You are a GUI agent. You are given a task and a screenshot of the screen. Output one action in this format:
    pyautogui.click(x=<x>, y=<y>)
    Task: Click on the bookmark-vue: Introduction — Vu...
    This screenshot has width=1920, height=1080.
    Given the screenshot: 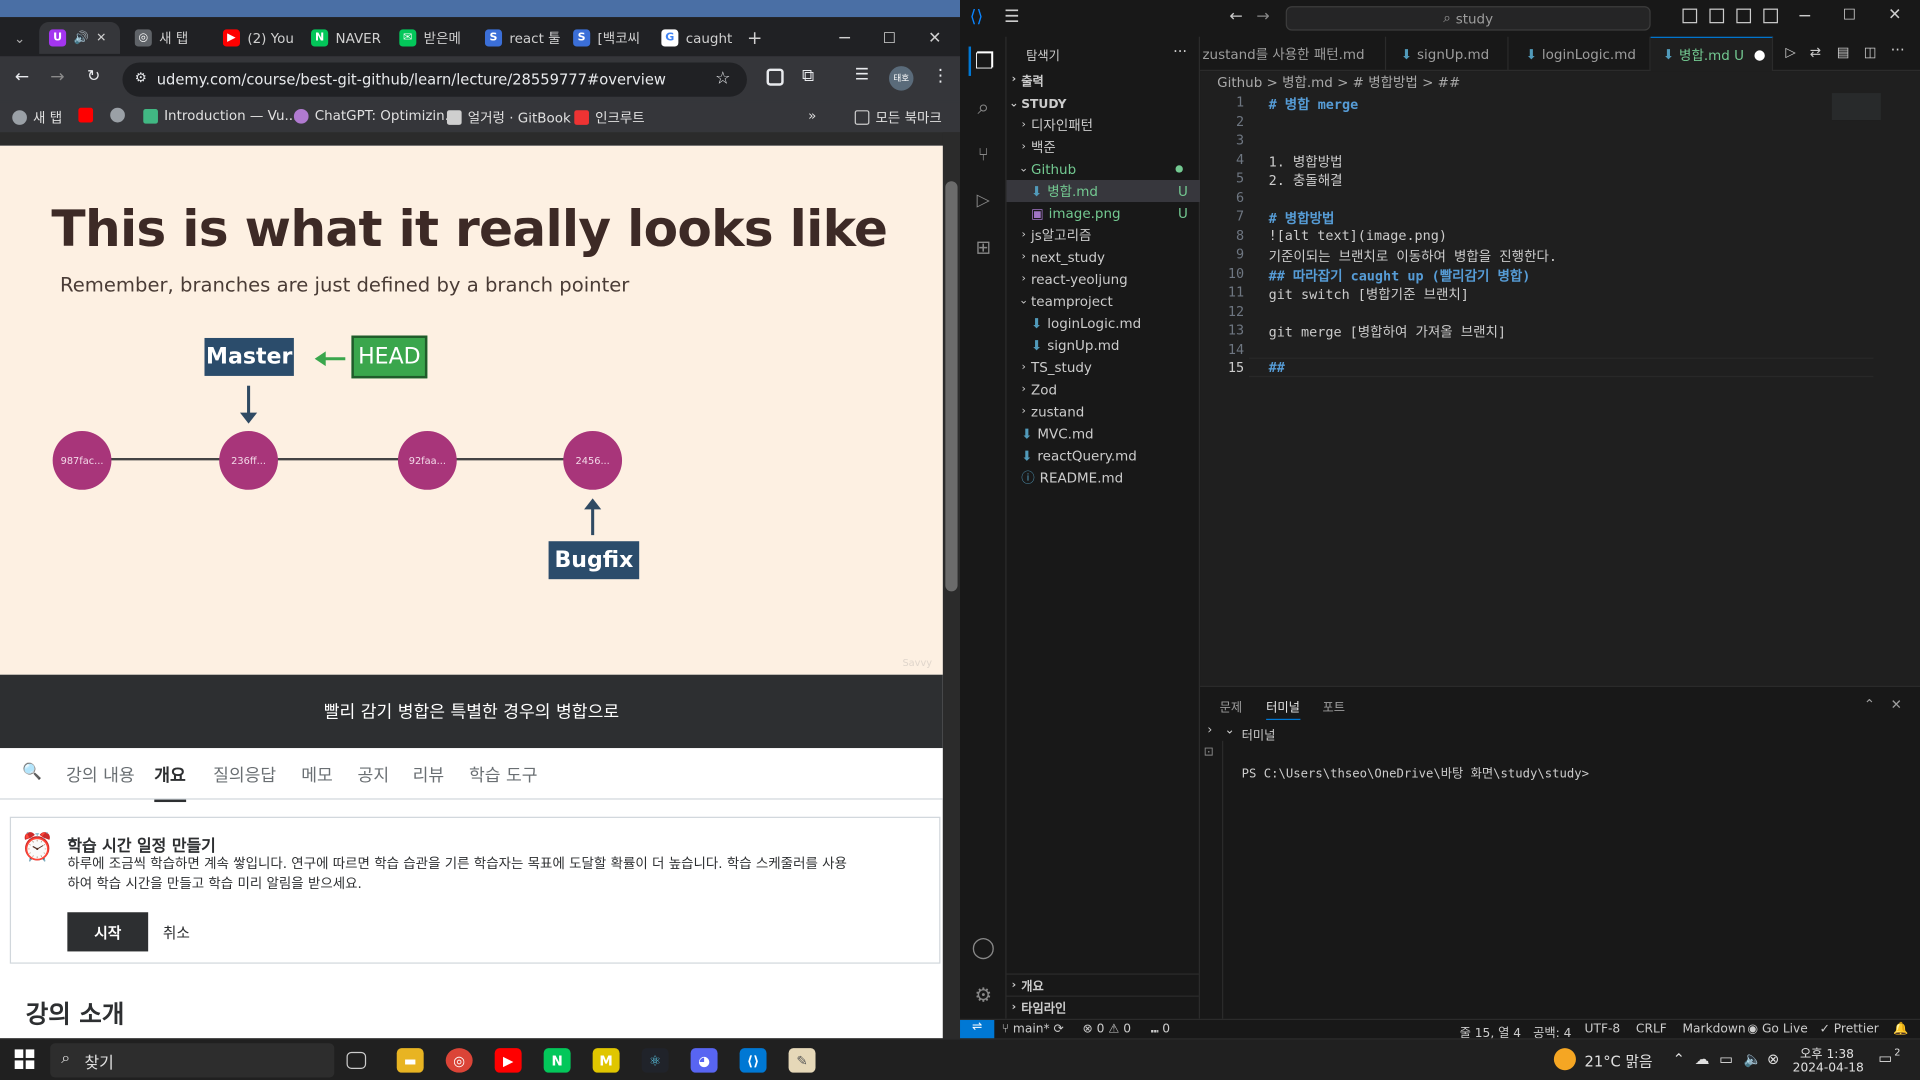 What is the action you would take?
    pyautogui.click(x=220, y=116)
    